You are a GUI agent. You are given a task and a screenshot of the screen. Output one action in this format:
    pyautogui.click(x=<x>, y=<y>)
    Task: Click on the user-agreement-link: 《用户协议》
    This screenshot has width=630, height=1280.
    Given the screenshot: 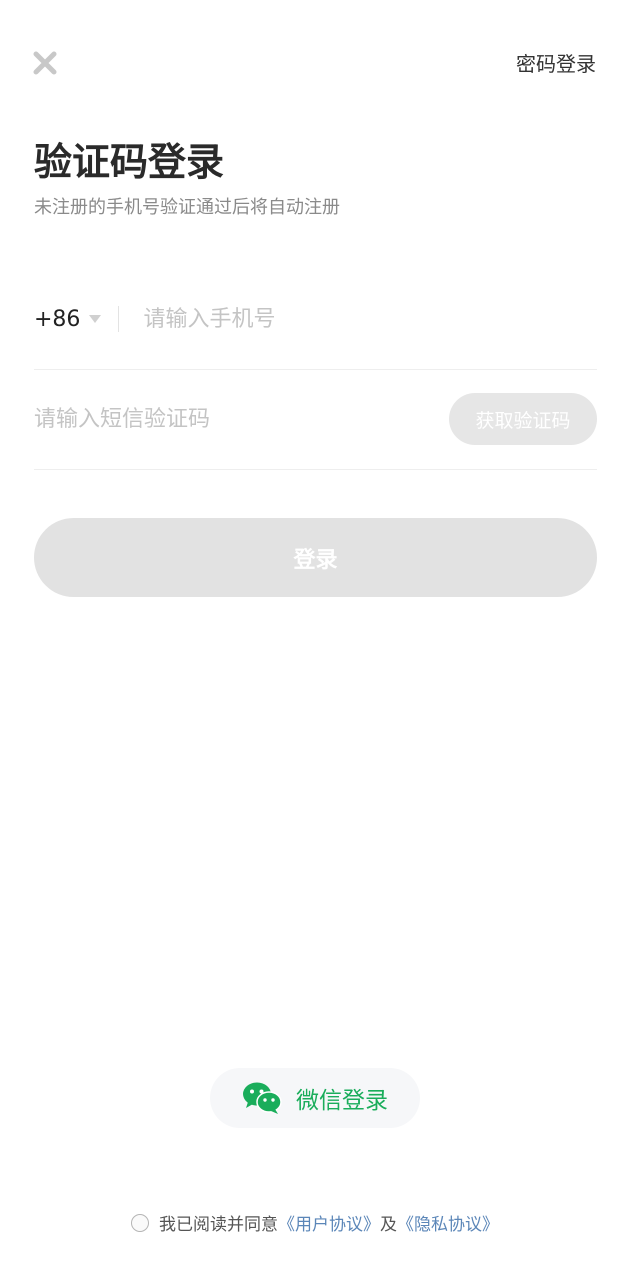 What is the action you would take?
    pyautogui.click(x=329, y=1222)
    